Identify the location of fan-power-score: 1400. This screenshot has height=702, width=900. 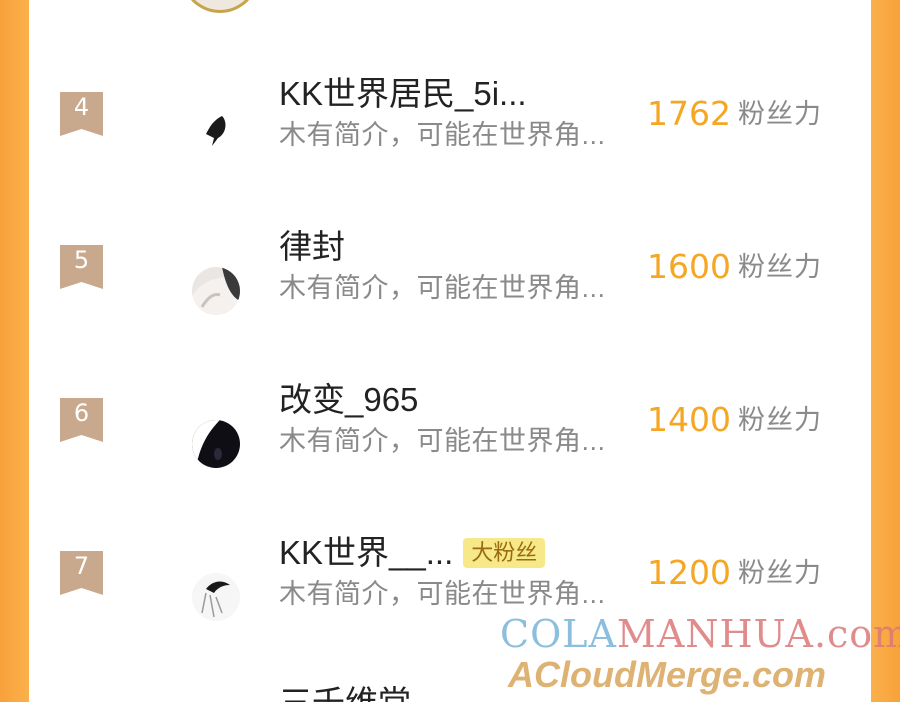
(689, 419).